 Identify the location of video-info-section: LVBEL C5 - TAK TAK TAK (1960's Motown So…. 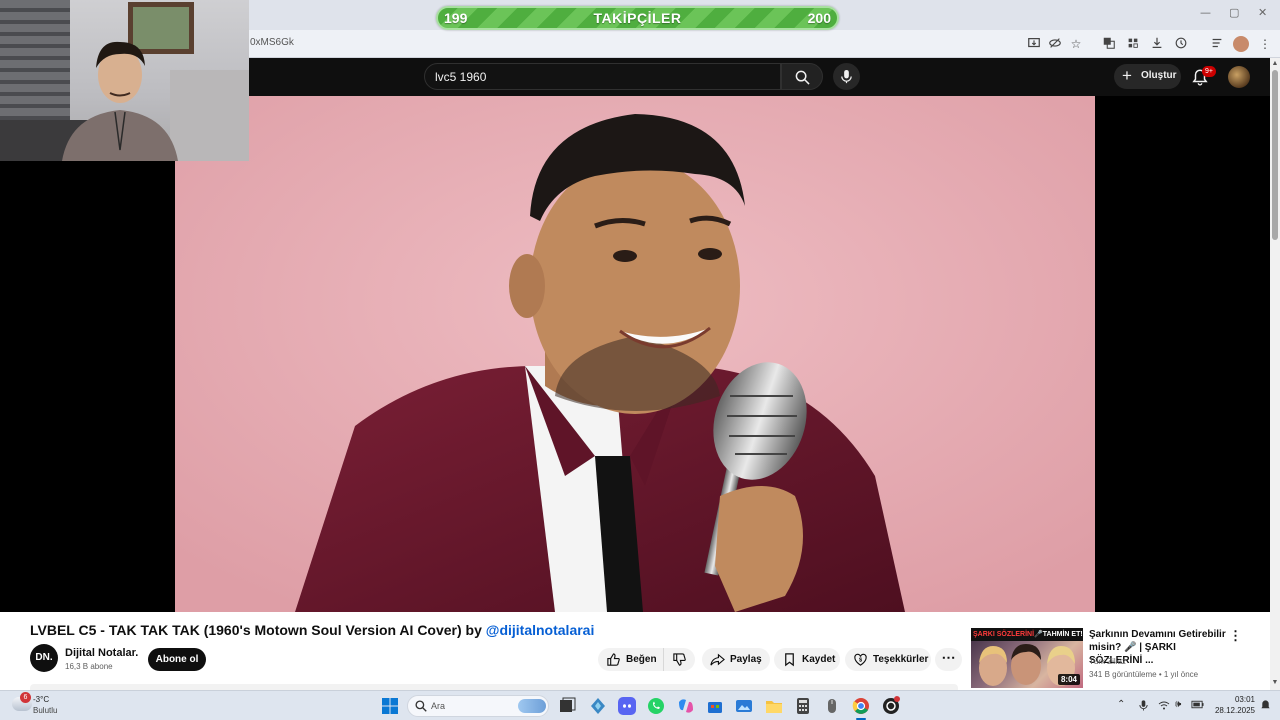
(635, 651).